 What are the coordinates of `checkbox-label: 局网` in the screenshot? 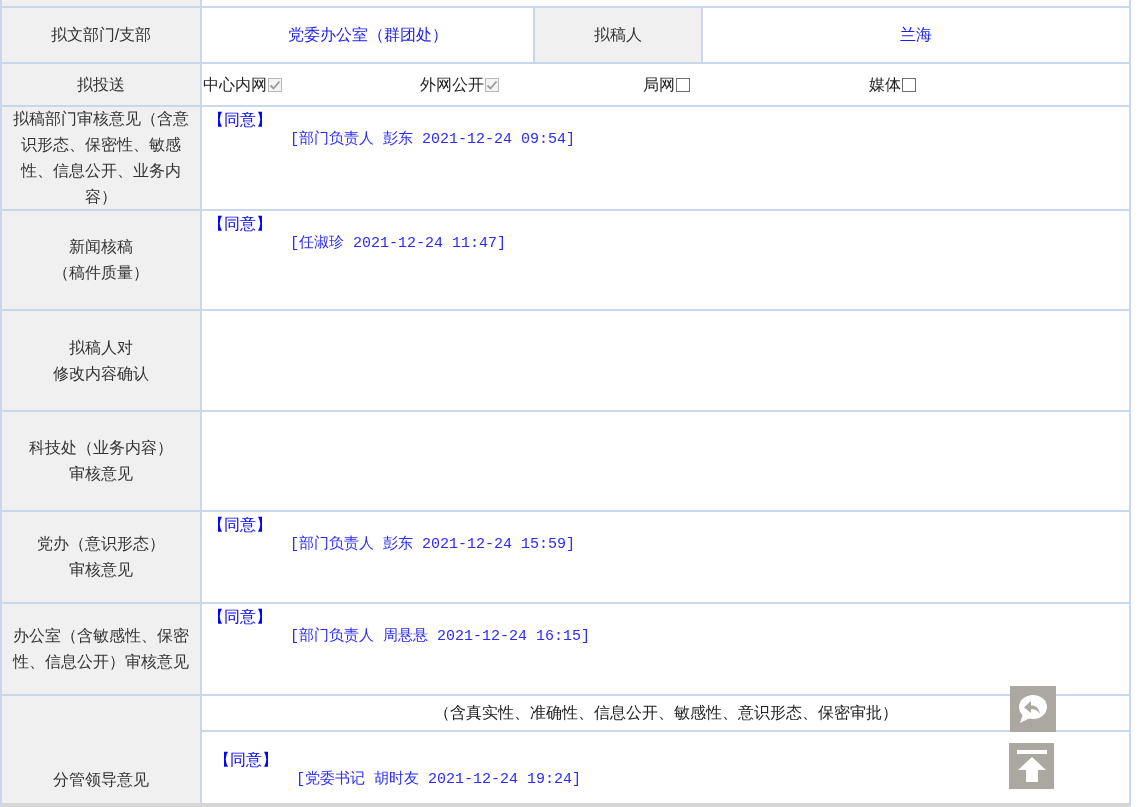 It's located at (659, 84).